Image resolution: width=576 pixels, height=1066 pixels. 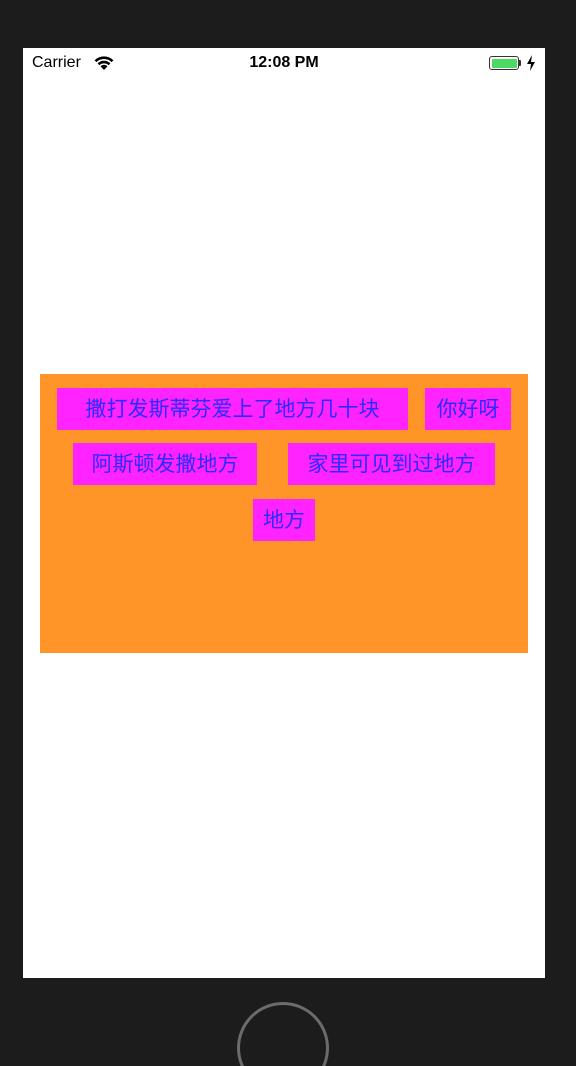 I want to click on battery-level, so click(x=504, y=63).